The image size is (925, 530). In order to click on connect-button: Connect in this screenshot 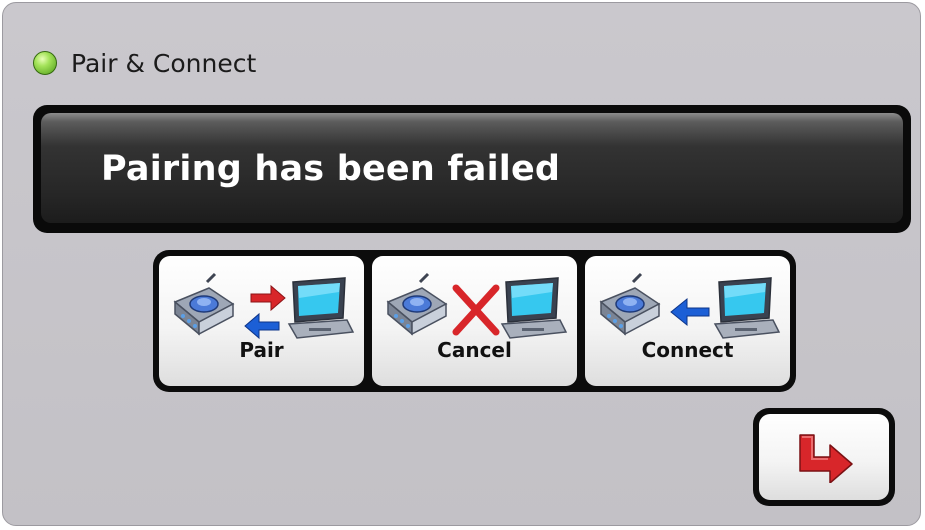, I will do `click(687, 321)`.